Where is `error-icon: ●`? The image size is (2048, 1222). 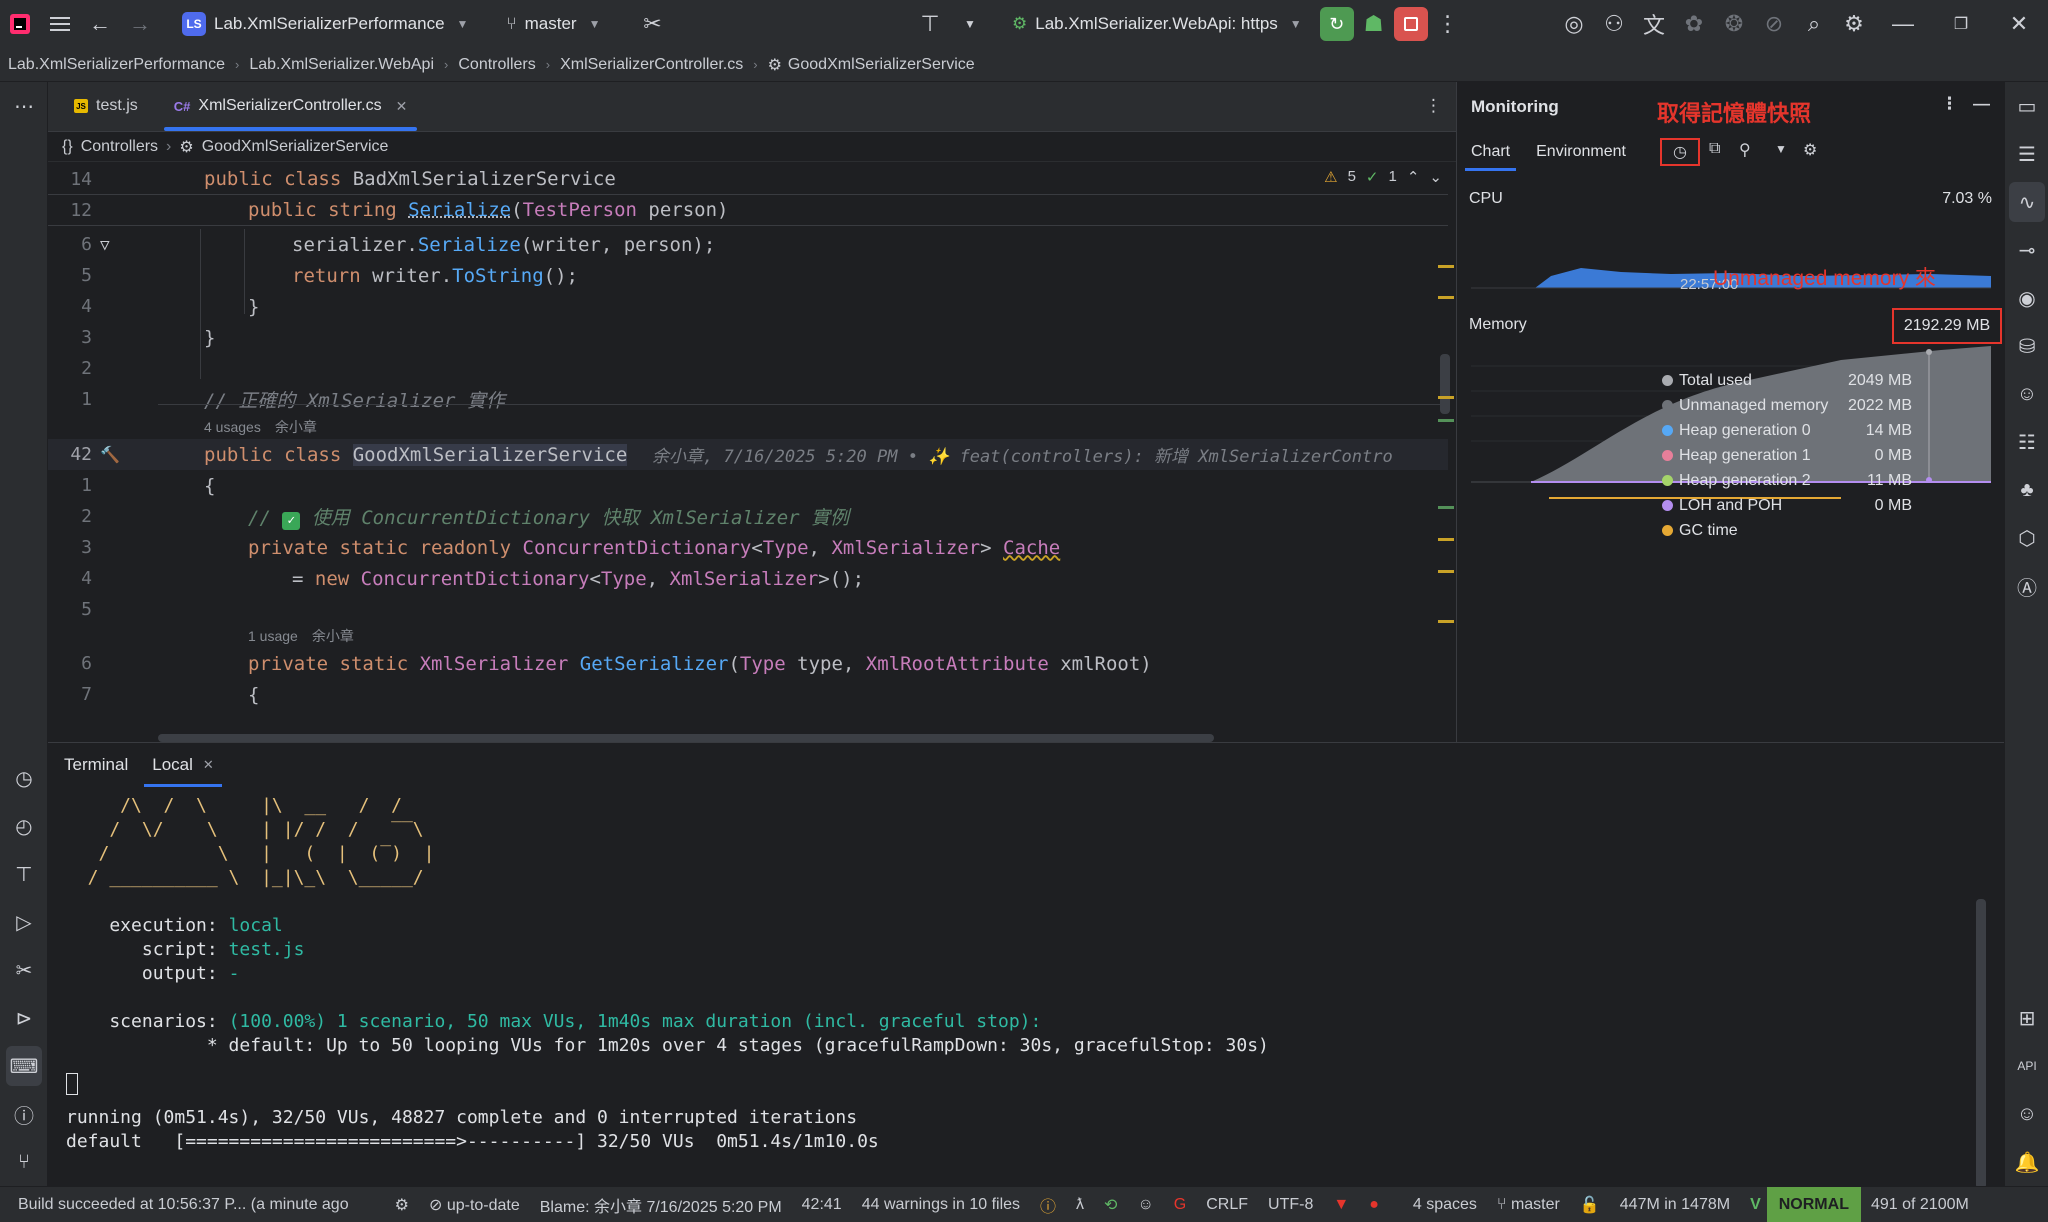 error-icon: ● is located at coordinates (1374, 1205).